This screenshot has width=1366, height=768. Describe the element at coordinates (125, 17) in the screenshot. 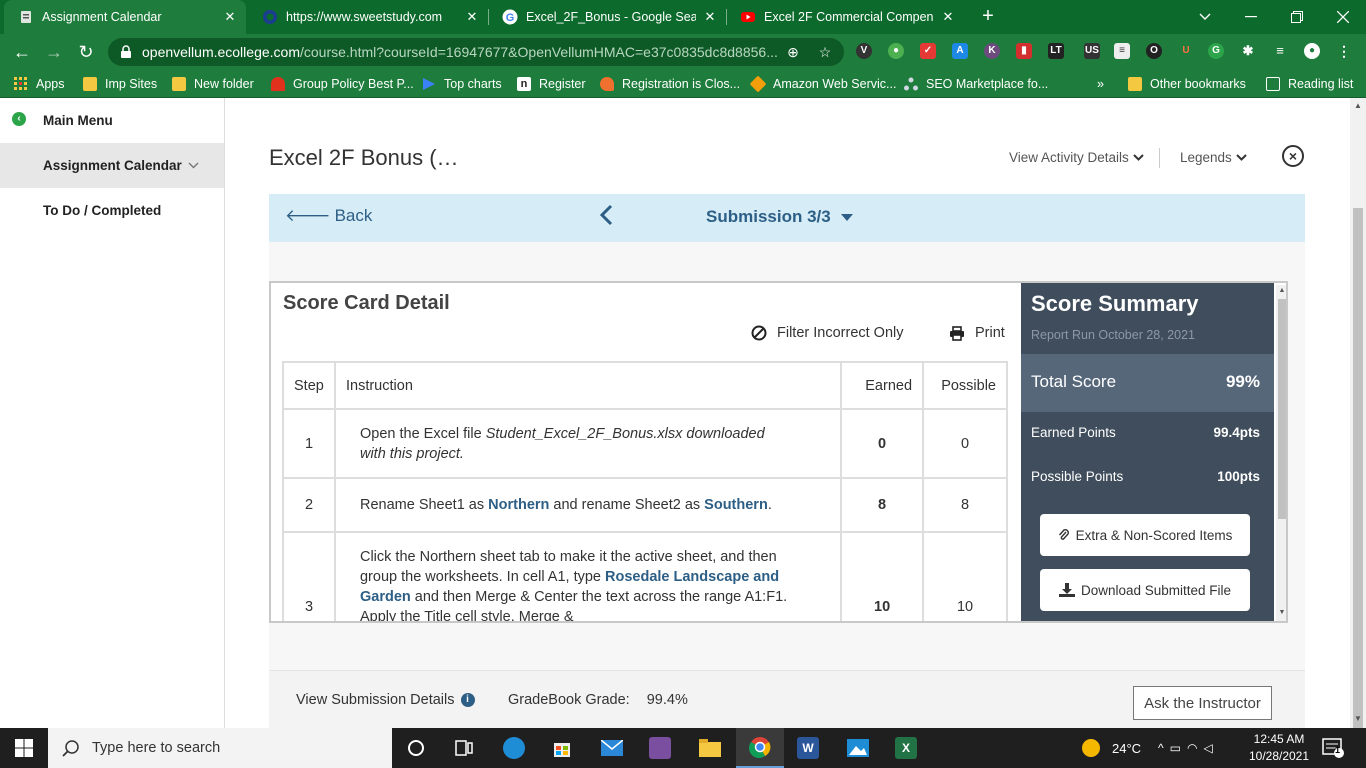

I see `browser-tab-assignment-calendar: Assignment Calendar ✕` at that location.